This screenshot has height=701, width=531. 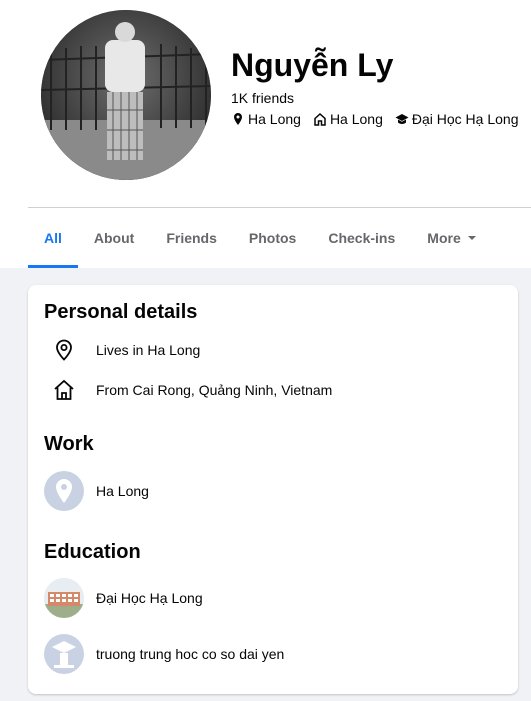 I want to click on tab-check-ins-label: Check-ins, so click(x=362, y=238).